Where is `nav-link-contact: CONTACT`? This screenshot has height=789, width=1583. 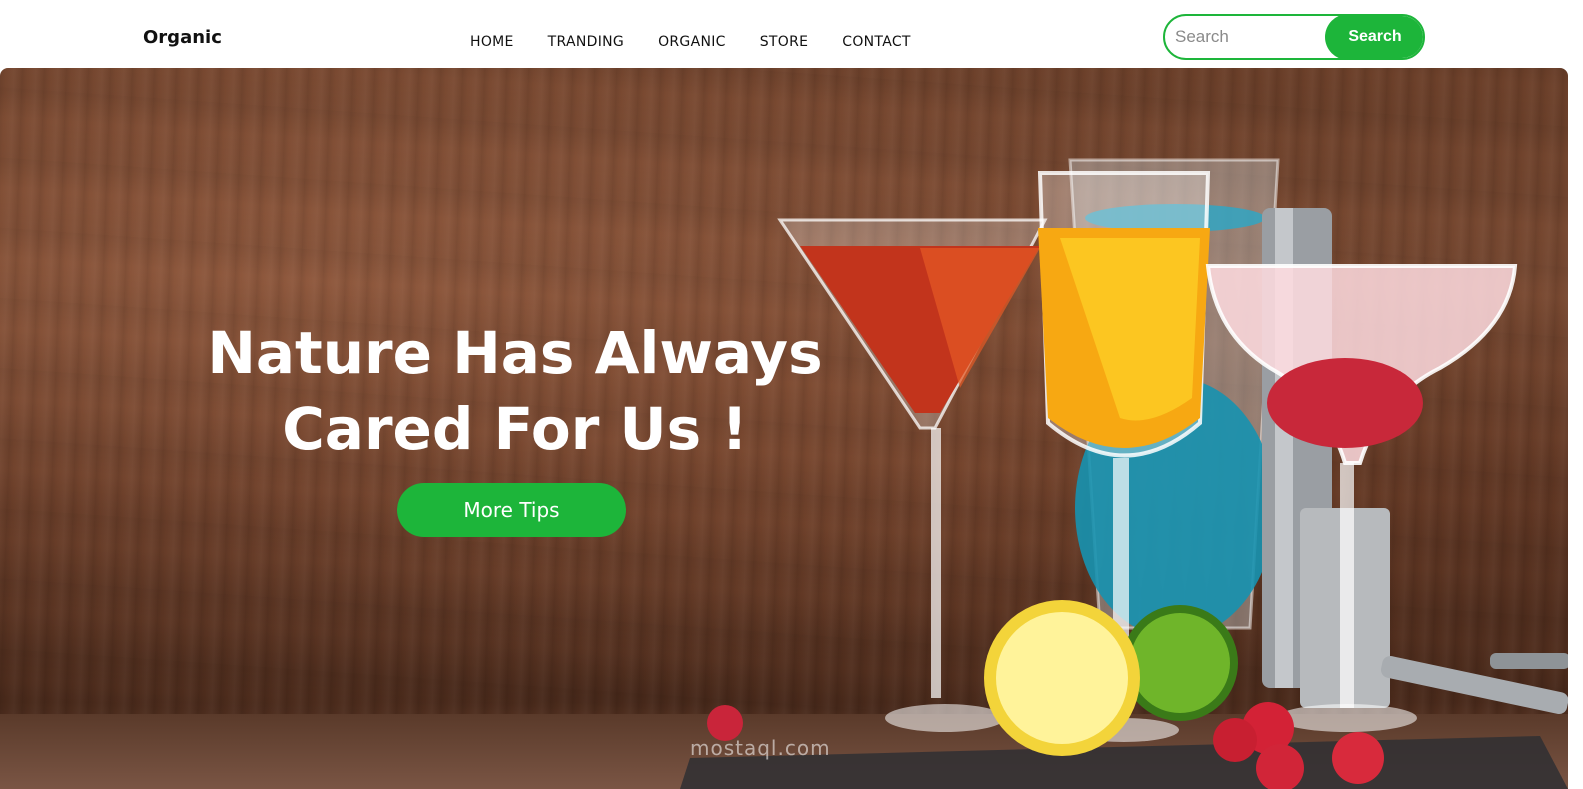
nav-link-contact: CONTACT is located at coordinates (876, 42).